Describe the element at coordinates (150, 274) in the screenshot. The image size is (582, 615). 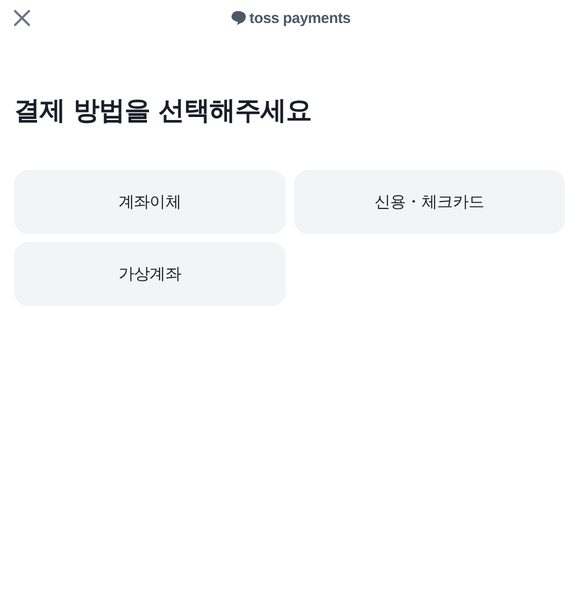
I see `payment-method-button: 가상계좌` at that location.